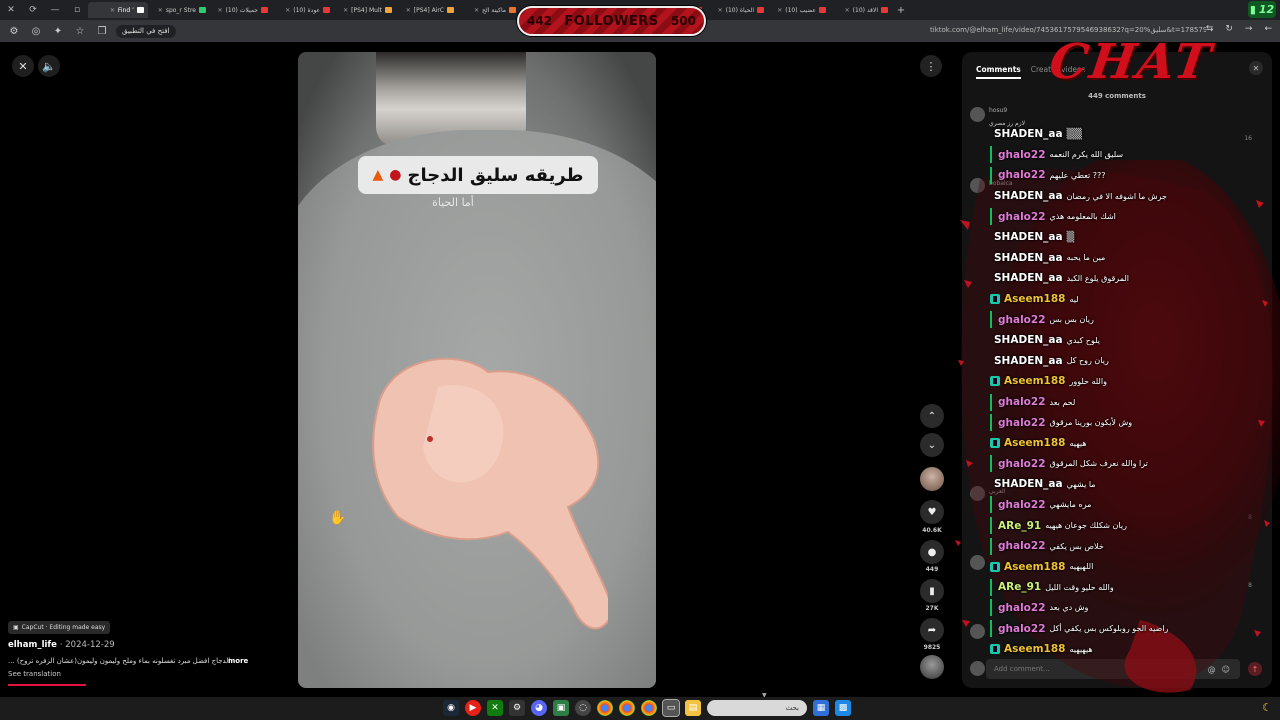 This screenshot has width=1280, height=720. I want to click on tab-favicon-icon, so click(140, 10).